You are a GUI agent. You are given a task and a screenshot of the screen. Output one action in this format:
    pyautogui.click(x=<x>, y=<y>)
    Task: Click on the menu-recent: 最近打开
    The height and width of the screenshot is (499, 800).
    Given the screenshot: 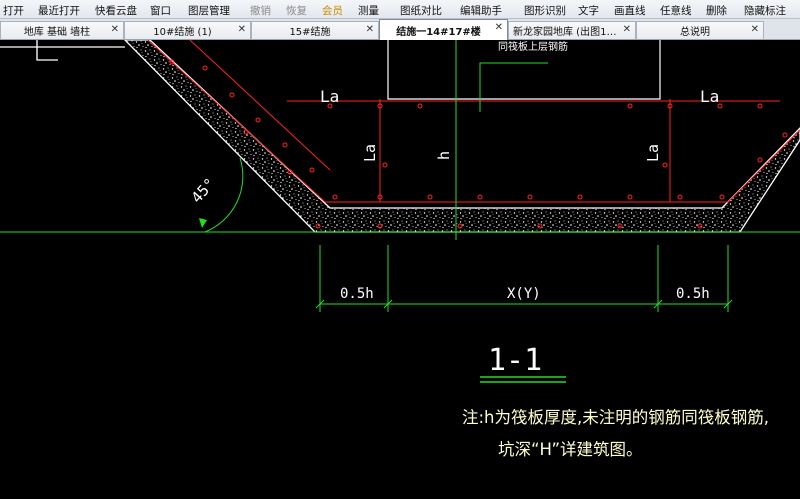 What is the action you would take?
    pyautogui.click(x=59, y=10)
    